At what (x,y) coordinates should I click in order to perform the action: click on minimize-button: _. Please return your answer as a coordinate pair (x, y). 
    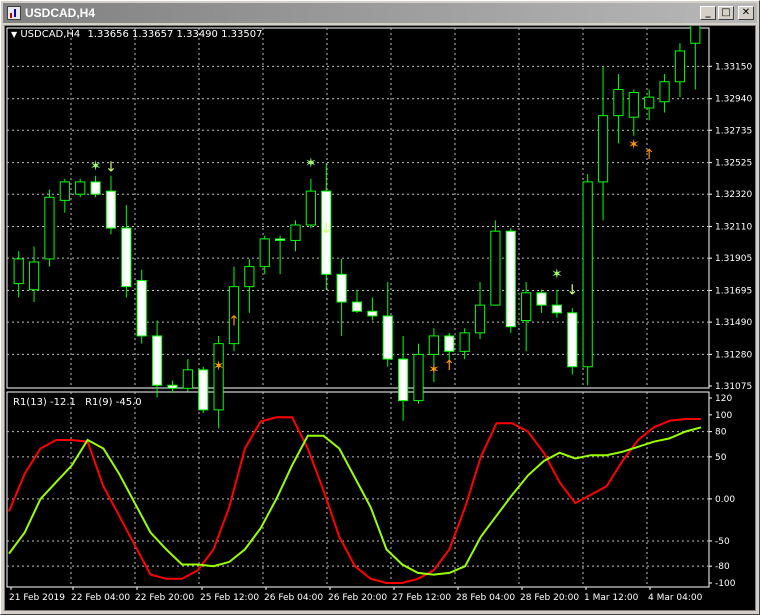
    Looking at the image, I should click on (708, 13).